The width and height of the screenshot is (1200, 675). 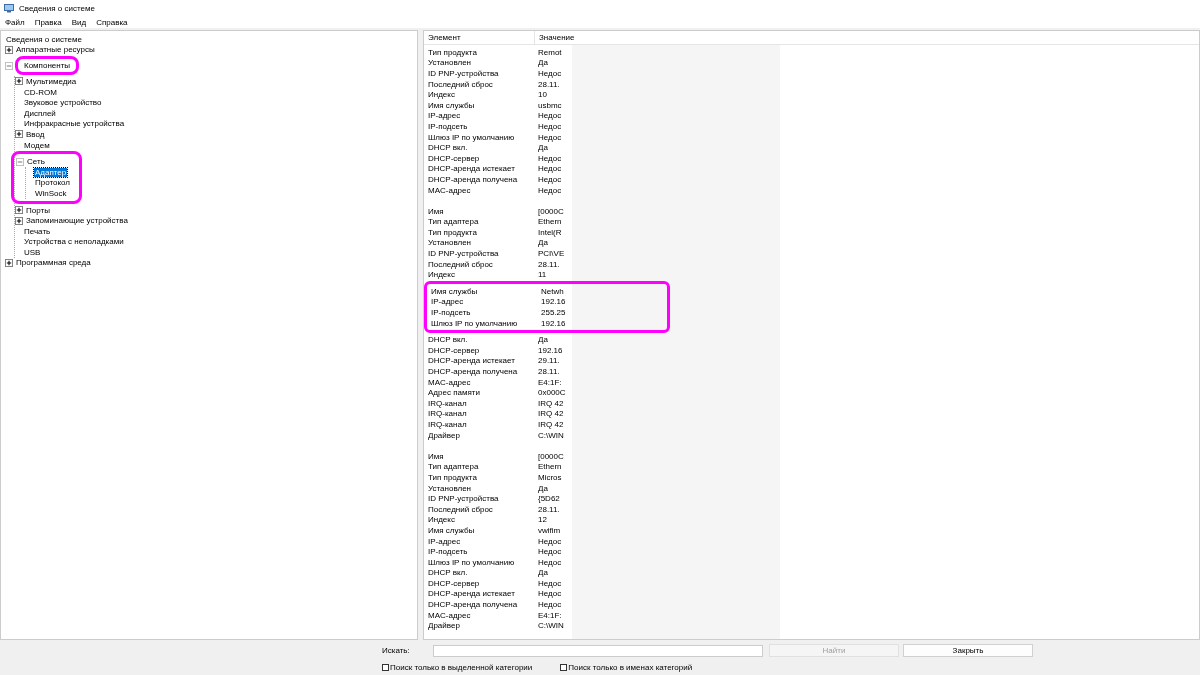 I want to click on item-value: 11, so click(x=542, y=275).